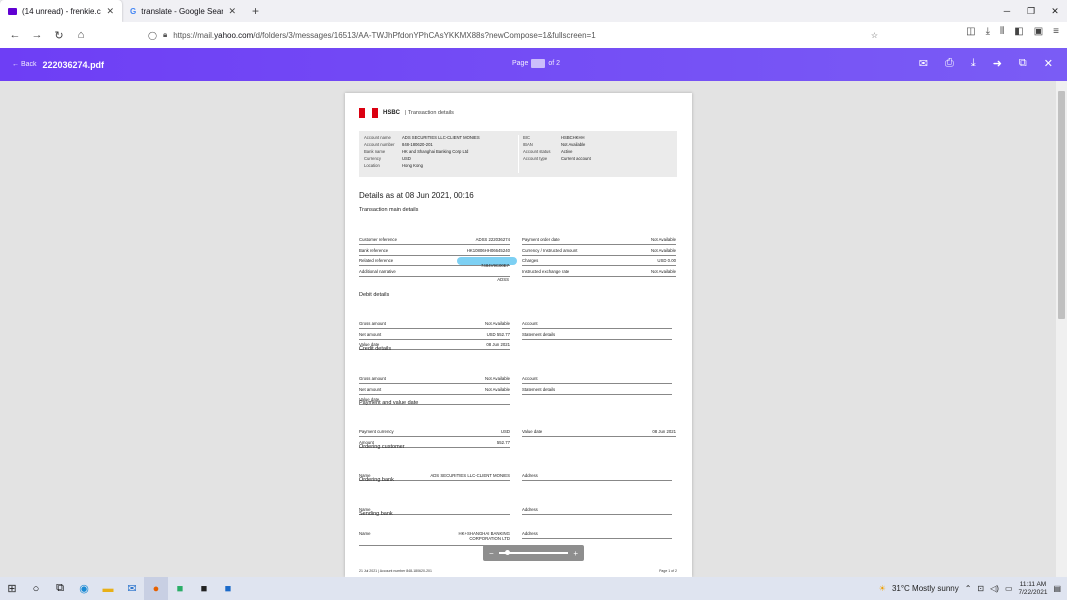 The width and height of the screenshot is (1067, 600). Describe the element at coordinates (980, 588) in the screenshot. I see `network-icon: ⊡` at that location.